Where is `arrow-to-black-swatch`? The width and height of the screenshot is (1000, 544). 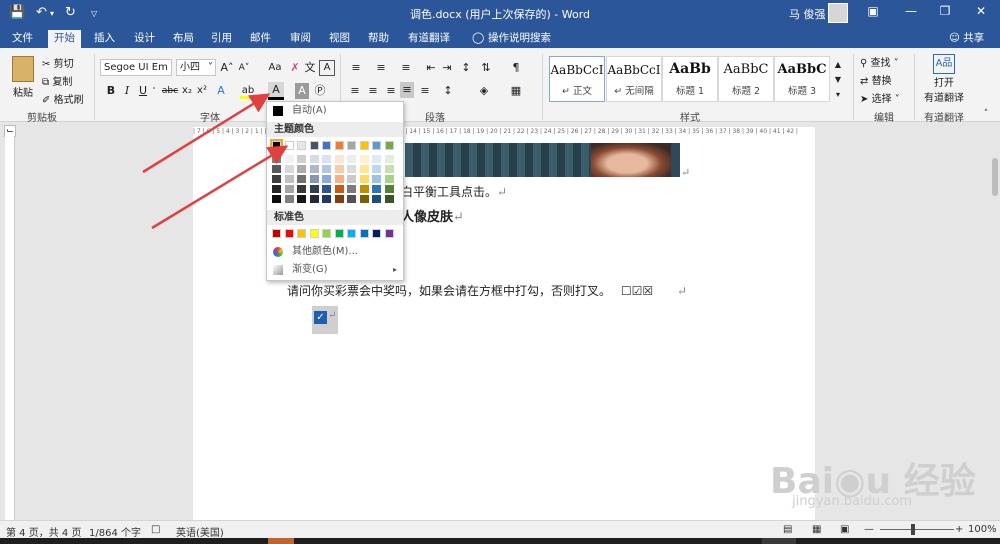
arrow-to-black-swatch is located at coordinates (220, 187).